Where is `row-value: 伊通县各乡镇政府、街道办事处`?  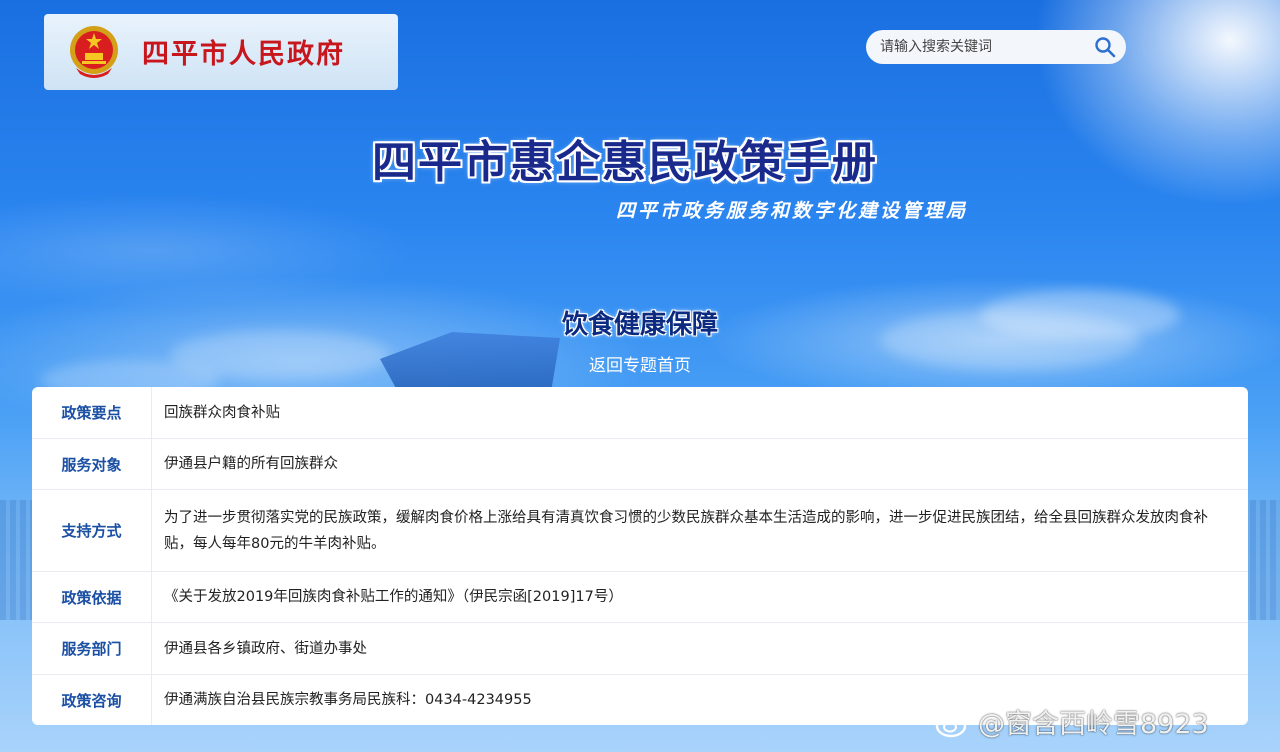
row-value: 伊通县各乡镇政府、街道办事处 is located at coordinates (265, 648).